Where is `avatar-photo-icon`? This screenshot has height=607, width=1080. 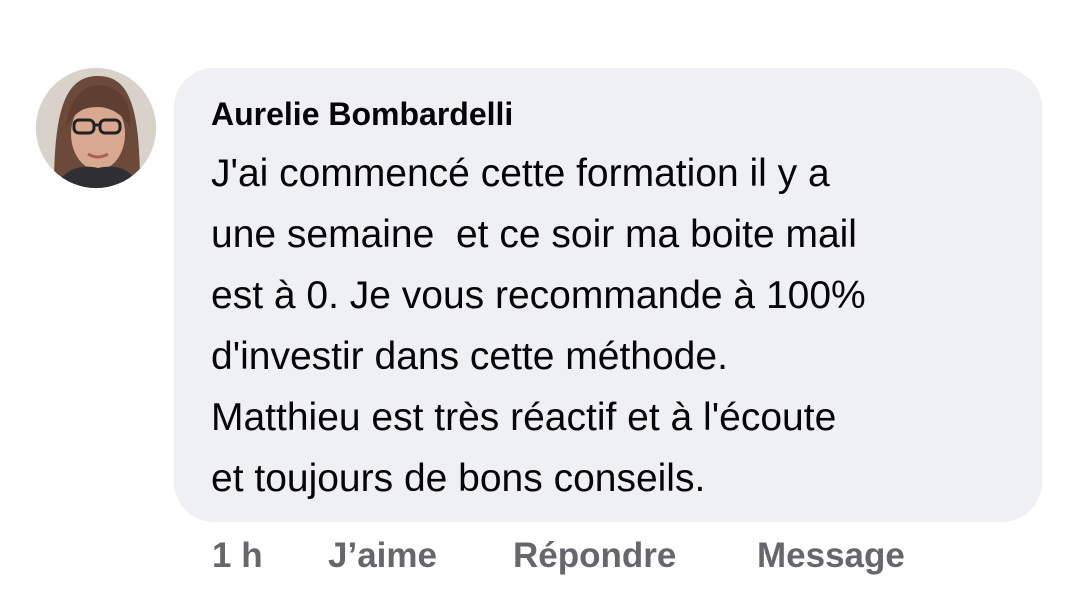 avatar-photo-icon is located at coordinates (96, 128).